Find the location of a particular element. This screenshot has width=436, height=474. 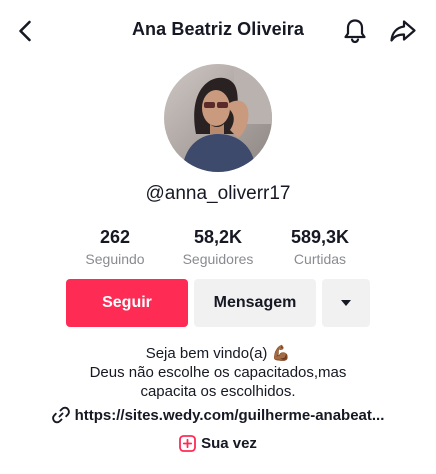

stat-value: 58,2K is located at coordinates (218, 237).